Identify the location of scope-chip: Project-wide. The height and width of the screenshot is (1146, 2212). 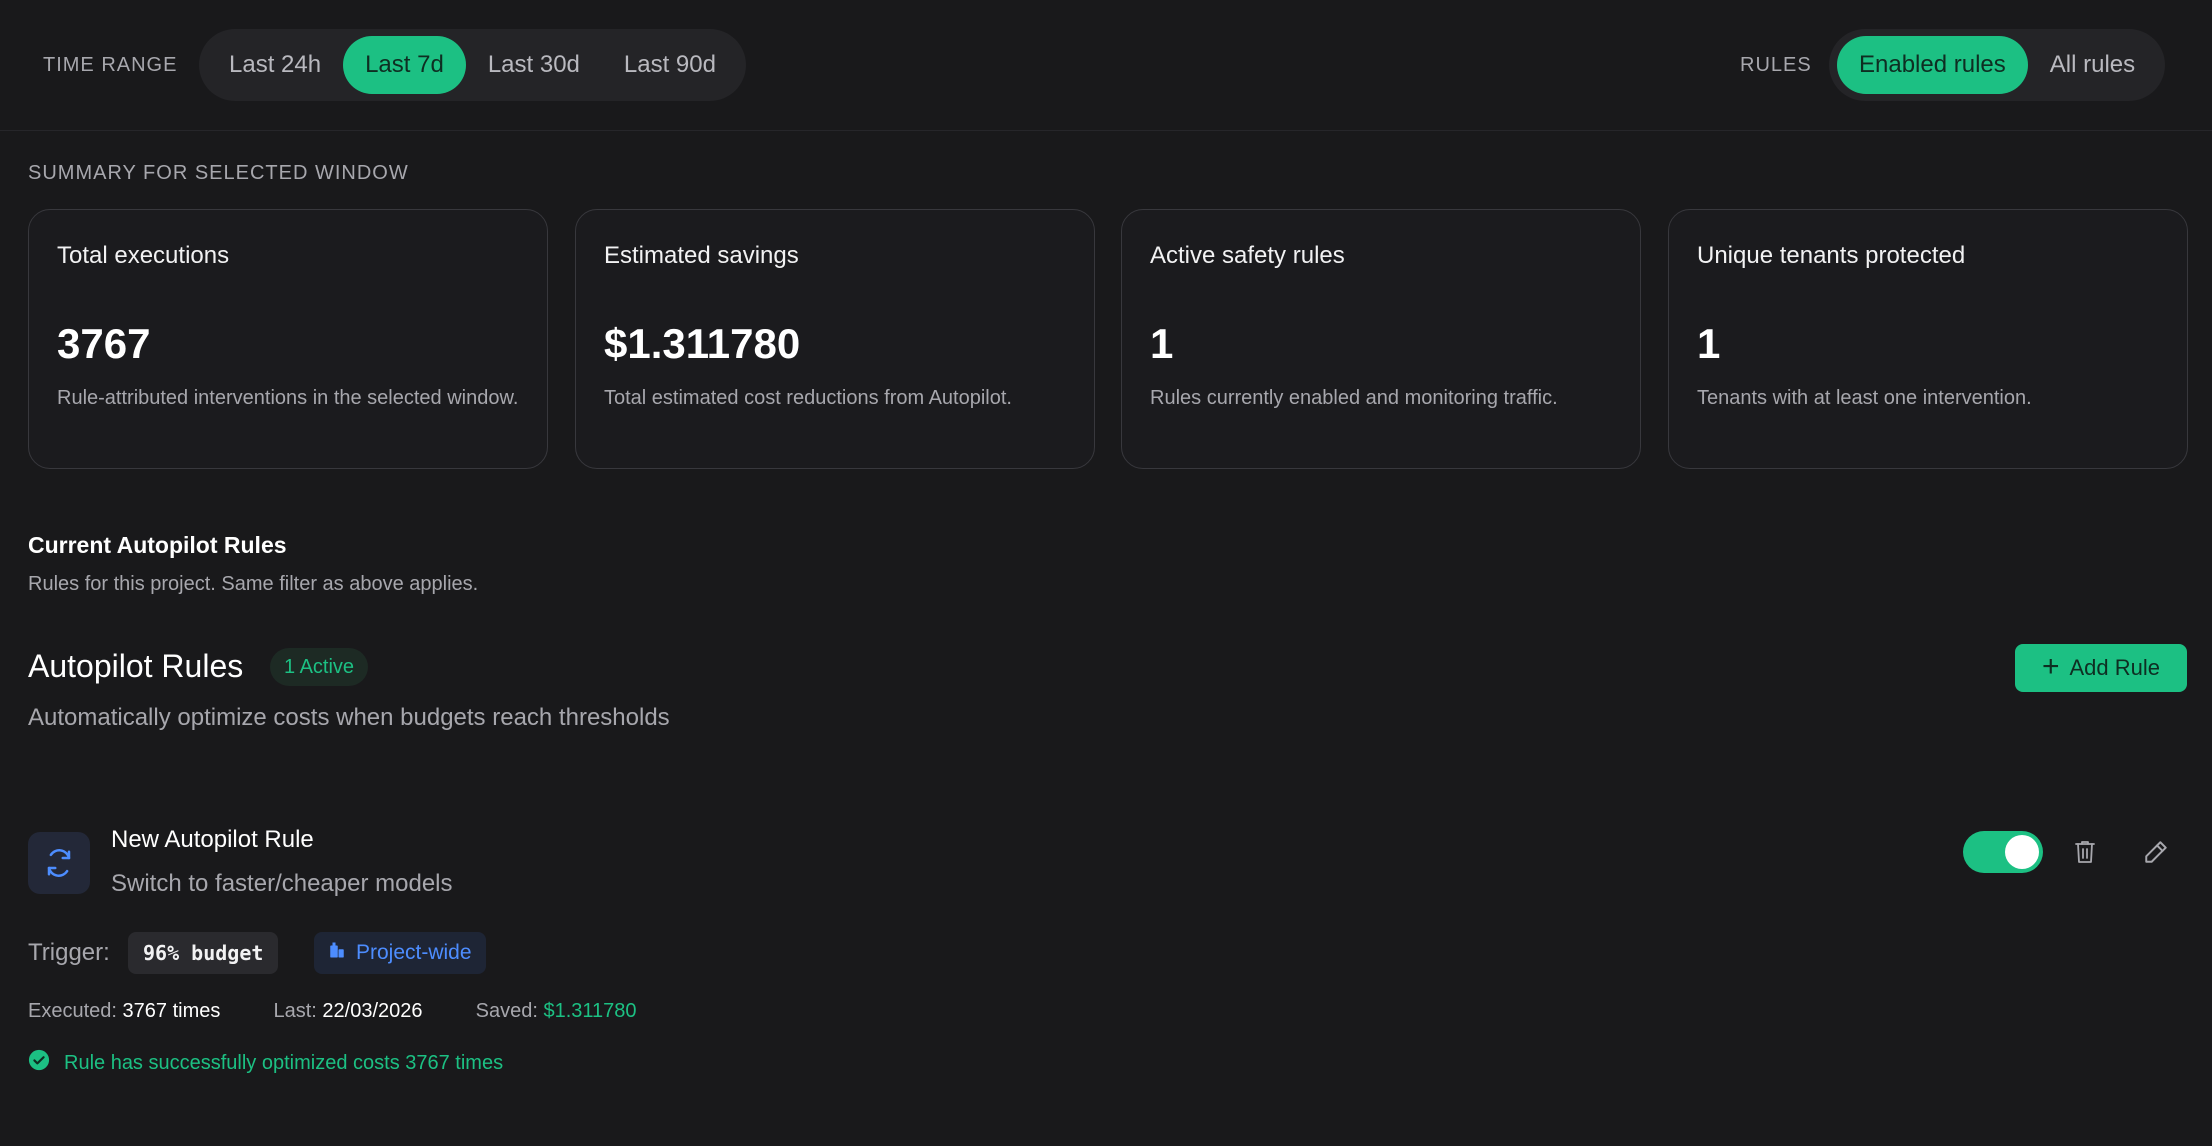
(400, 953).